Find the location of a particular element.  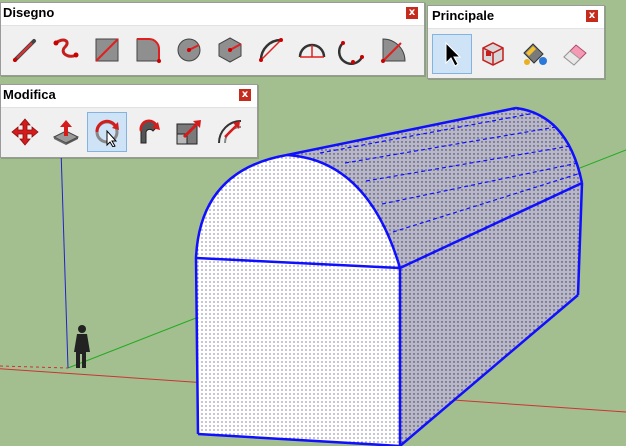

polygon-icon is located at coordinates (230, 50).